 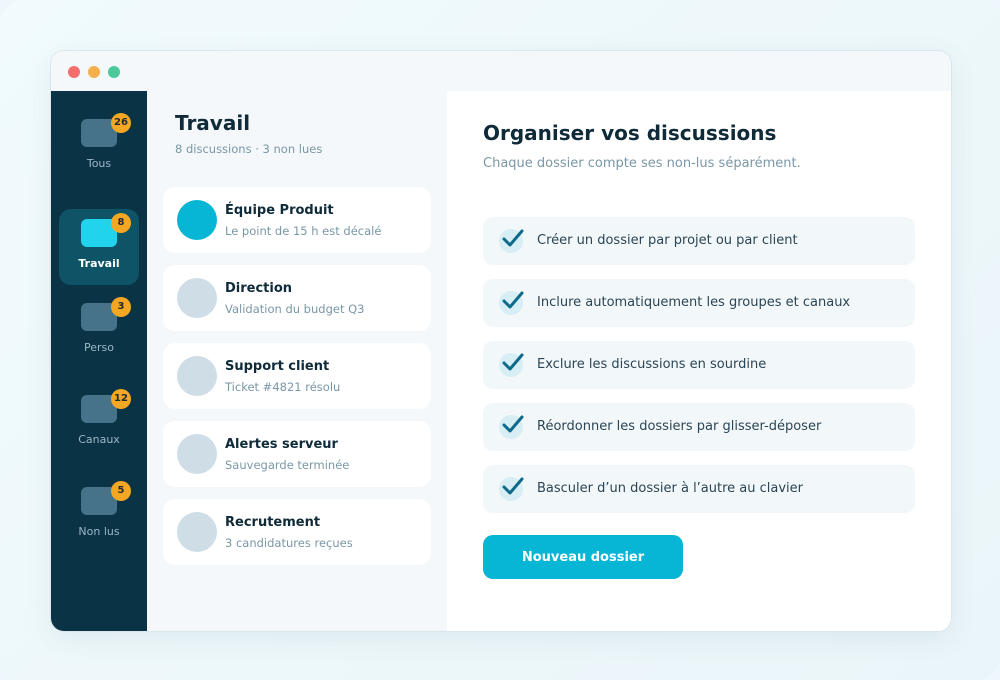 I want to click on folder-summary: 8 discussions · 3 non lues, so click(x=249, y=149).